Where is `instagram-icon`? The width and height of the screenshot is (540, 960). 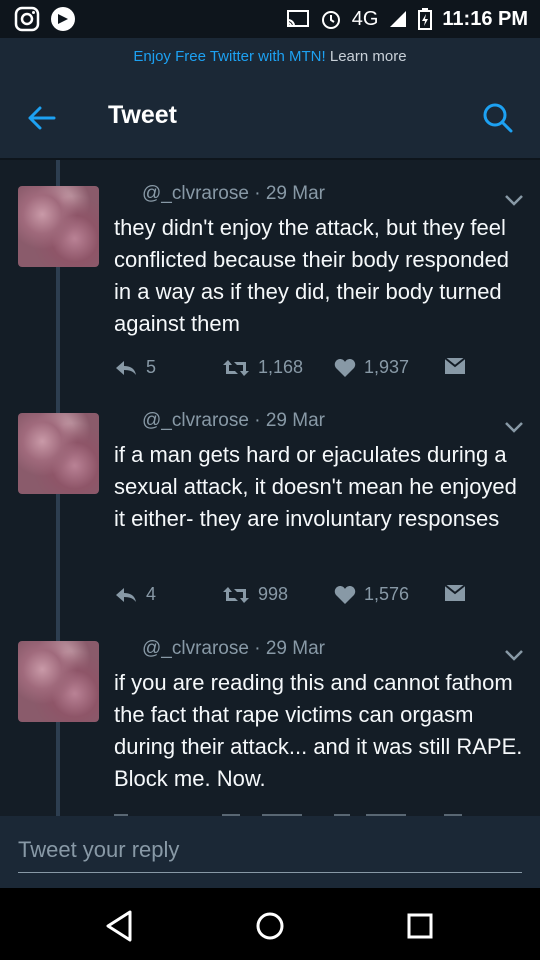
instagram-icon is located at coordinates (27, 19).